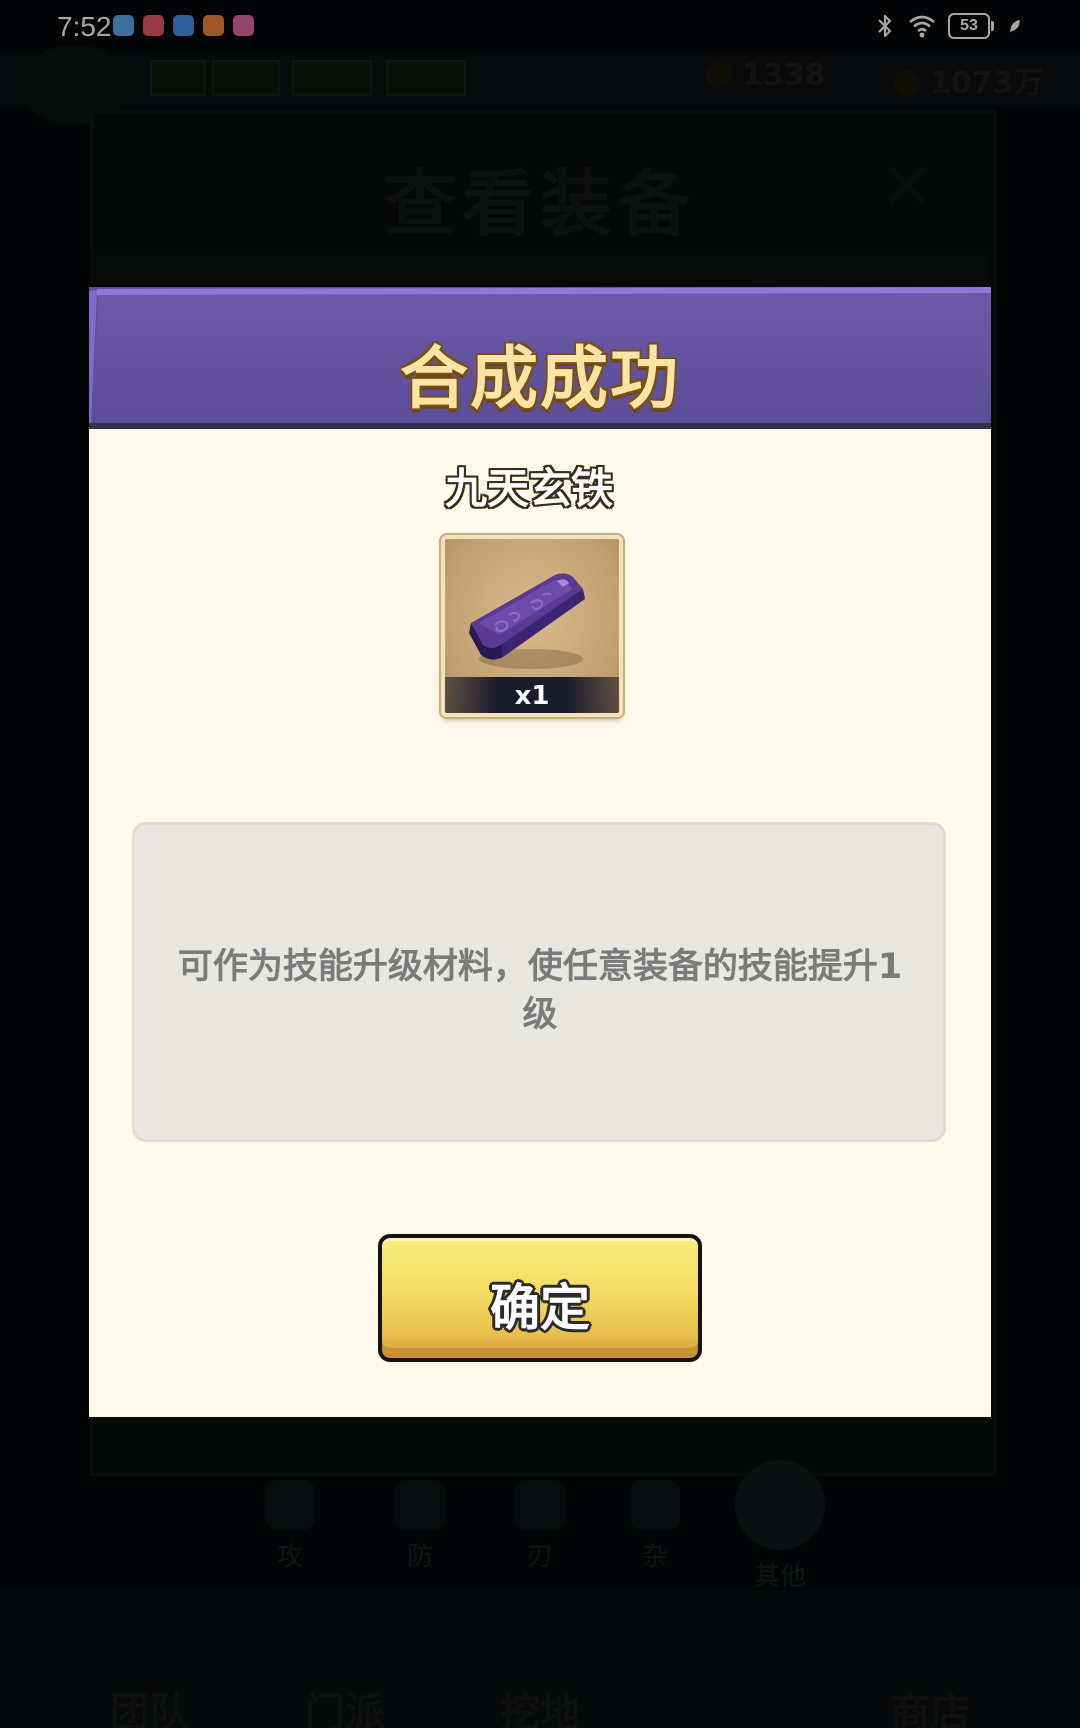 This screenshot has height=1728, width=1080. I want to click on confirm-label: 确定, so click(540, 1308).